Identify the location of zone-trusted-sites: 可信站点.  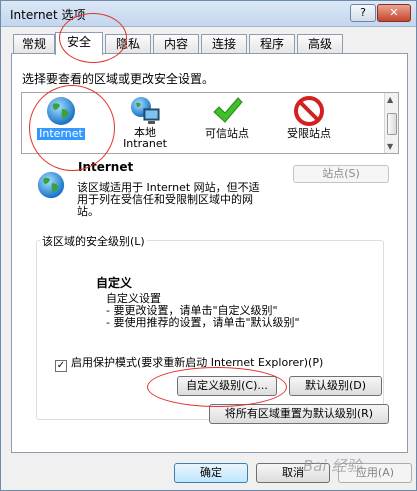
(227, 123).